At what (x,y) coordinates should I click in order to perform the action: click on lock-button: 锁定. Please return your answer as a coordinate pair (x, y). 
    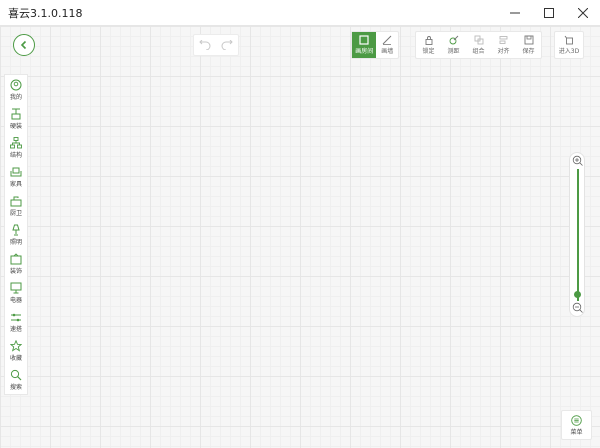
    Looking at the image, I should click on (429, 45).